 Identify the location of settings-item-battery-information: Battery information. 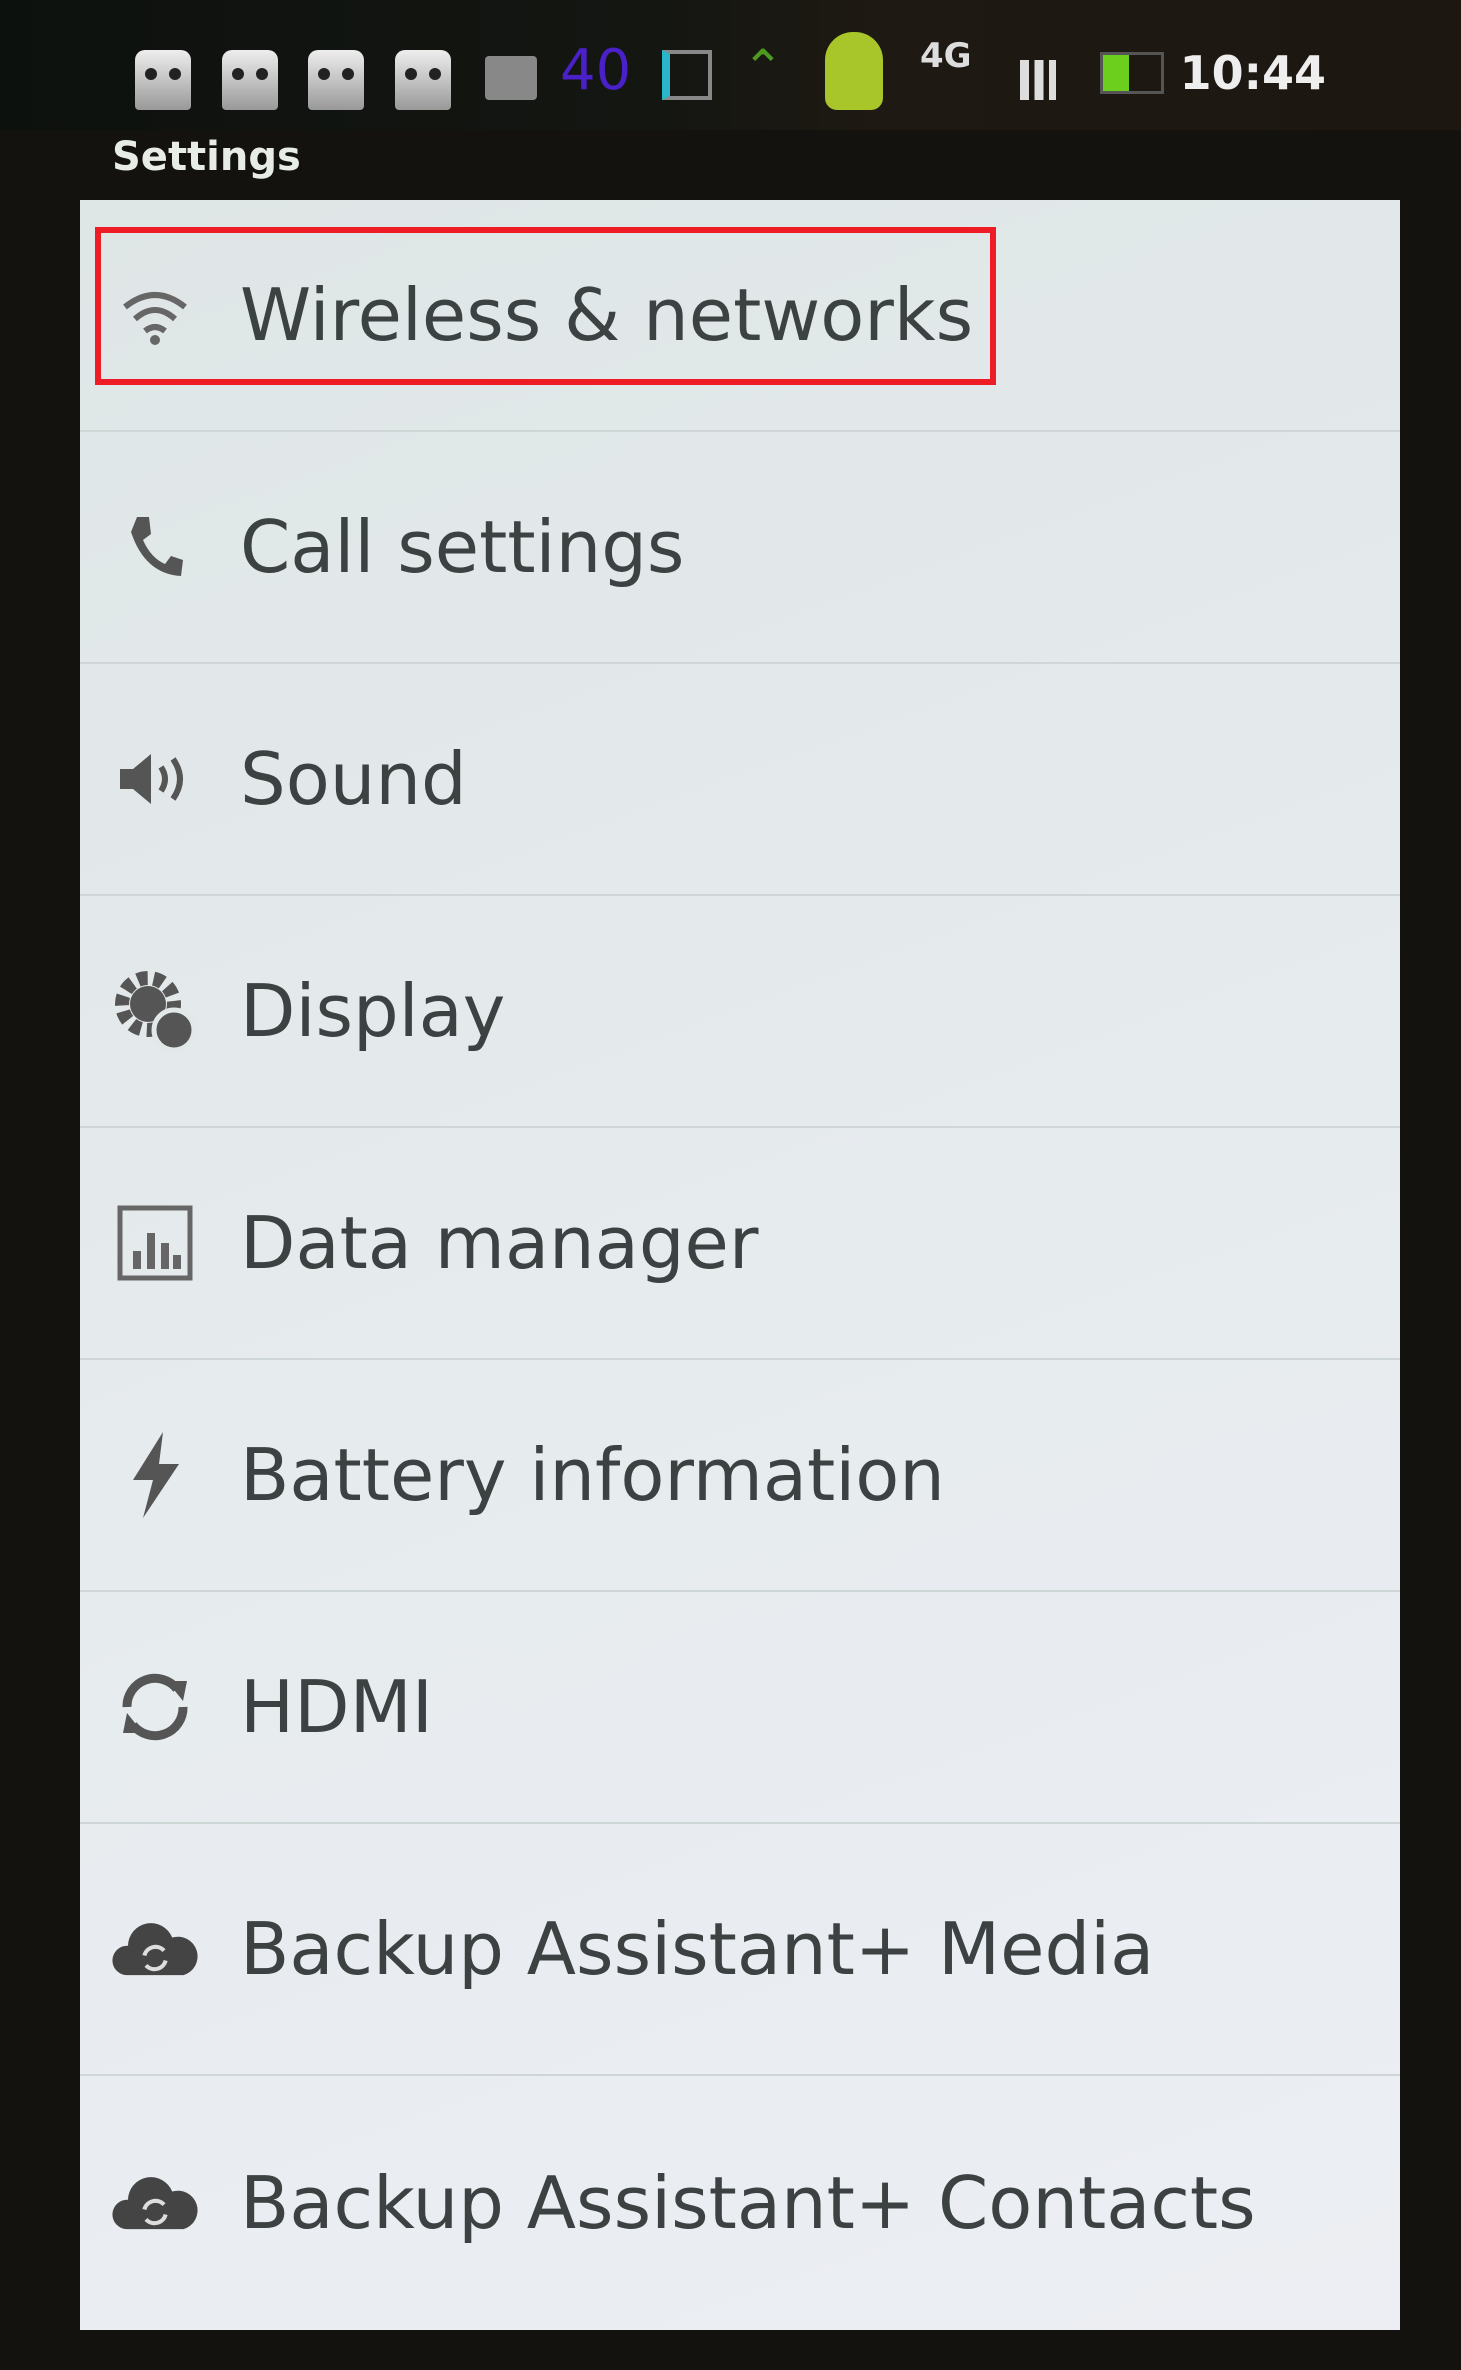
(740, 1476).